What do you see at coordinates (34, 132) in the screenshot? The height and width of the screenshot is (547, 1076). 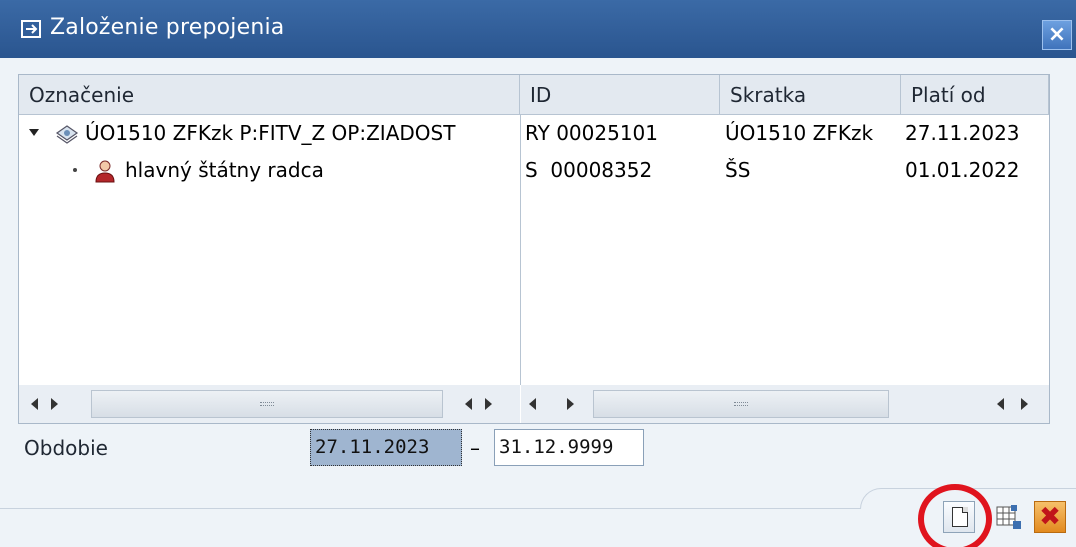 I see `expand-arrow-icon` at bounding box center [34, 132].